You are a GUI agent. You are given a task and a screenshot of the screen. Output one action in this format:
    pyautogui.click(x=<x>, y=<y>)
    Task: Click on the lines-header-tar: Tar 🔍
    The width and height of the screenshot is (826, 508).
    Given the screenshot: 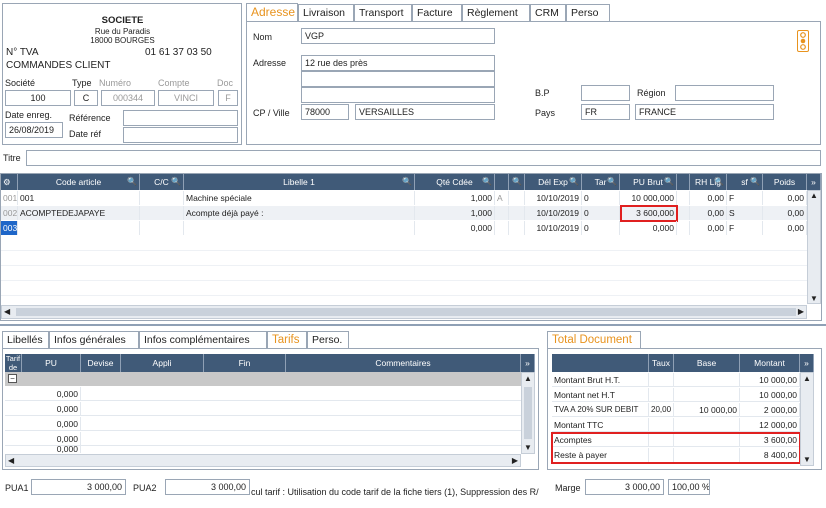 What is the action you would take?
    pyautogui.click(x=601, y=182)
    